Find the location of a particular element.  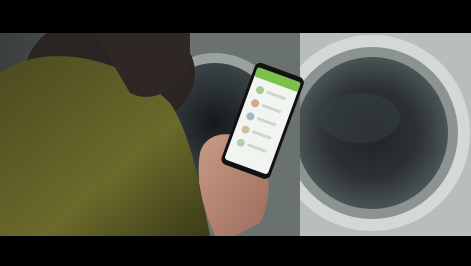

letterbox-bottom is located at coordinates (235, 251).